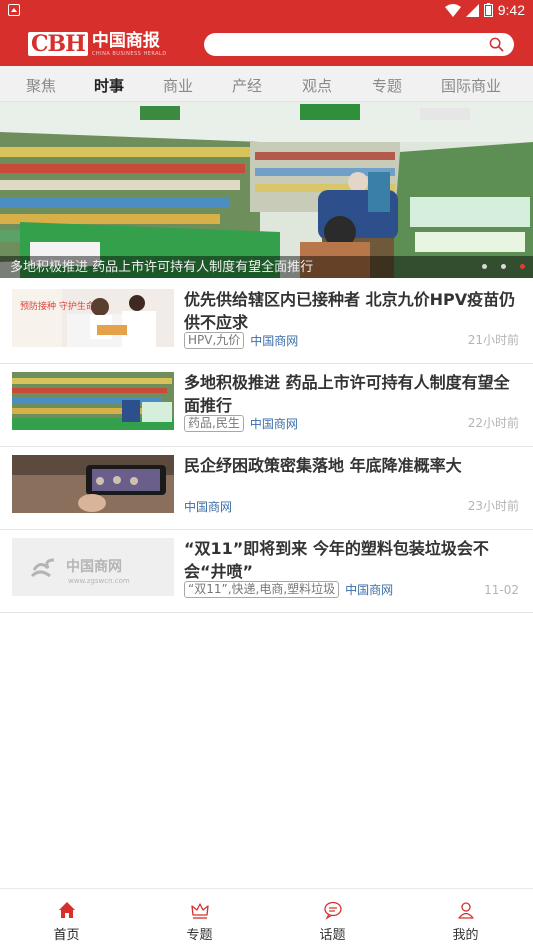  What do you see at coordinates (493, 506) in the screenshot?
I see `news-time: 23小时前` at bounding box center [493, 506].